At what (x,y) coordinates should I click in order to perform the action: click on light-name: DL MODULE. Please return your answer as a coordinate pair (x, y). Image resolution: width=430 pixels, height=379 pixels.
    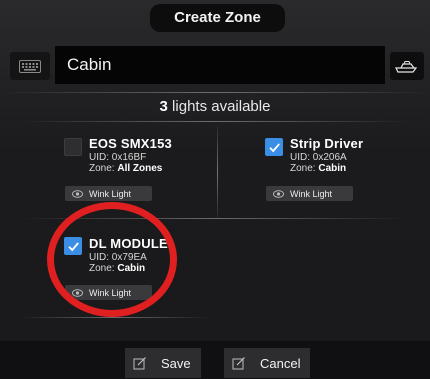
    Looking at the image, I should click on (128, 243).